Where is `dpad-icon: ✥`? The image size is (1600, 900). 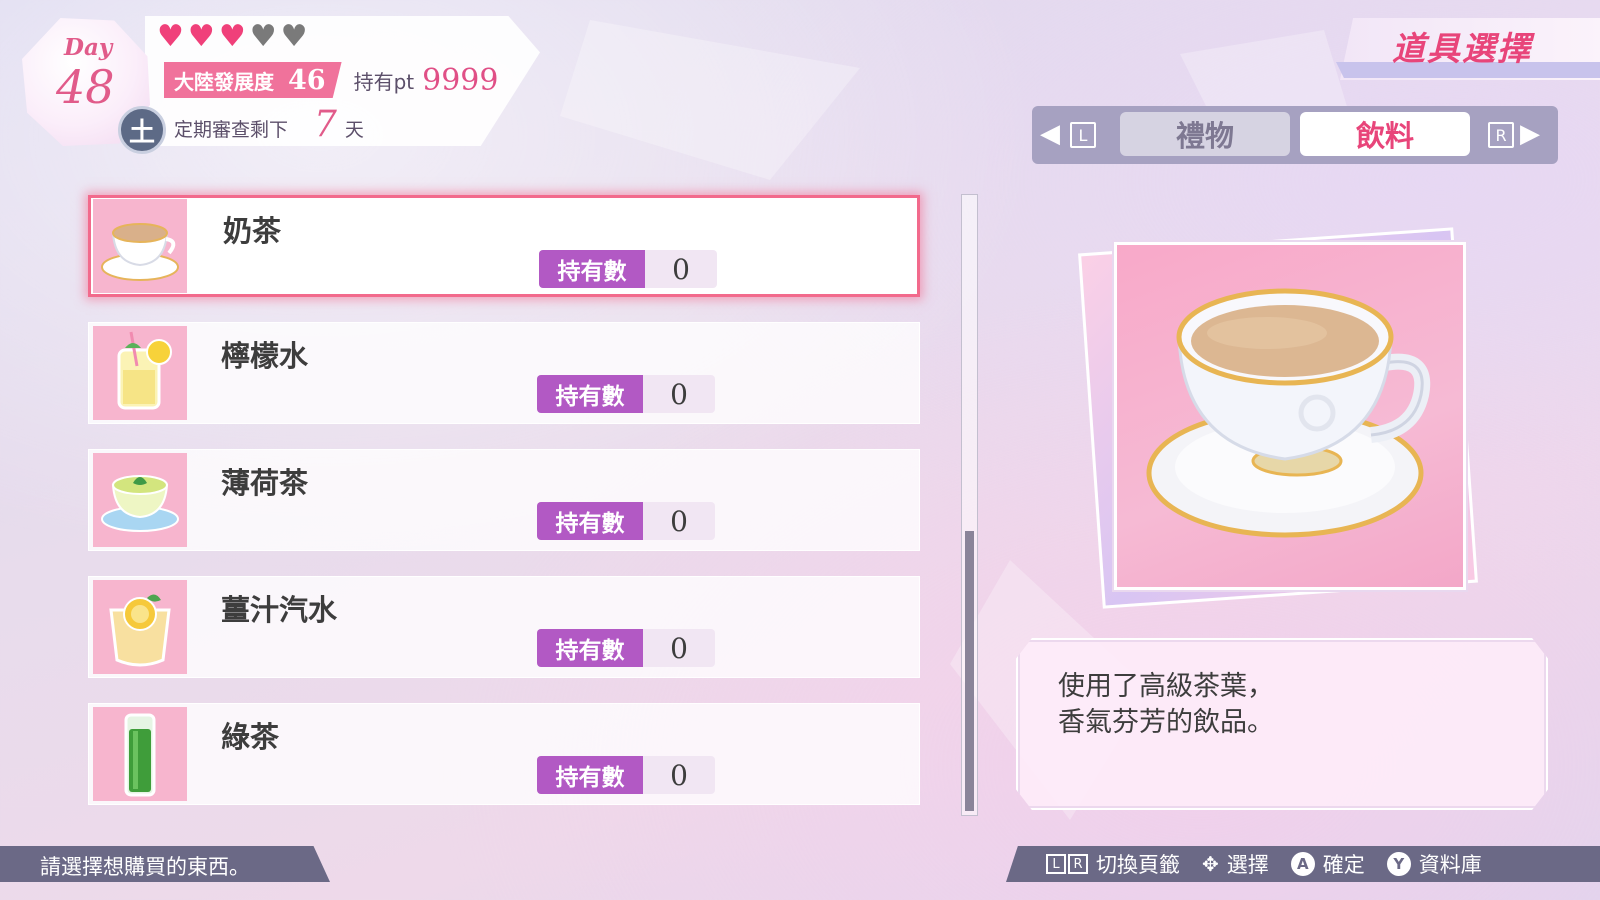
dpad-icon: ✥ is located at coordinates (1210, 864).